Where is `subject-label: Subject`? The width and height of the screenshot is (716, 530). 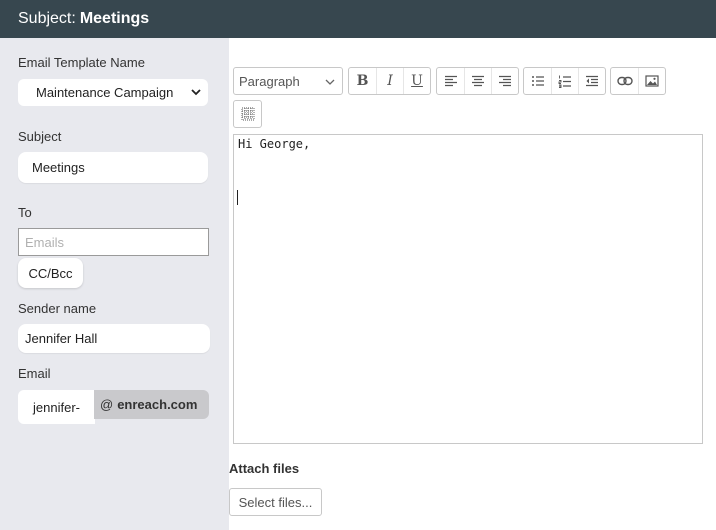
subject-label: Subject is located at coordinates (40, 136).